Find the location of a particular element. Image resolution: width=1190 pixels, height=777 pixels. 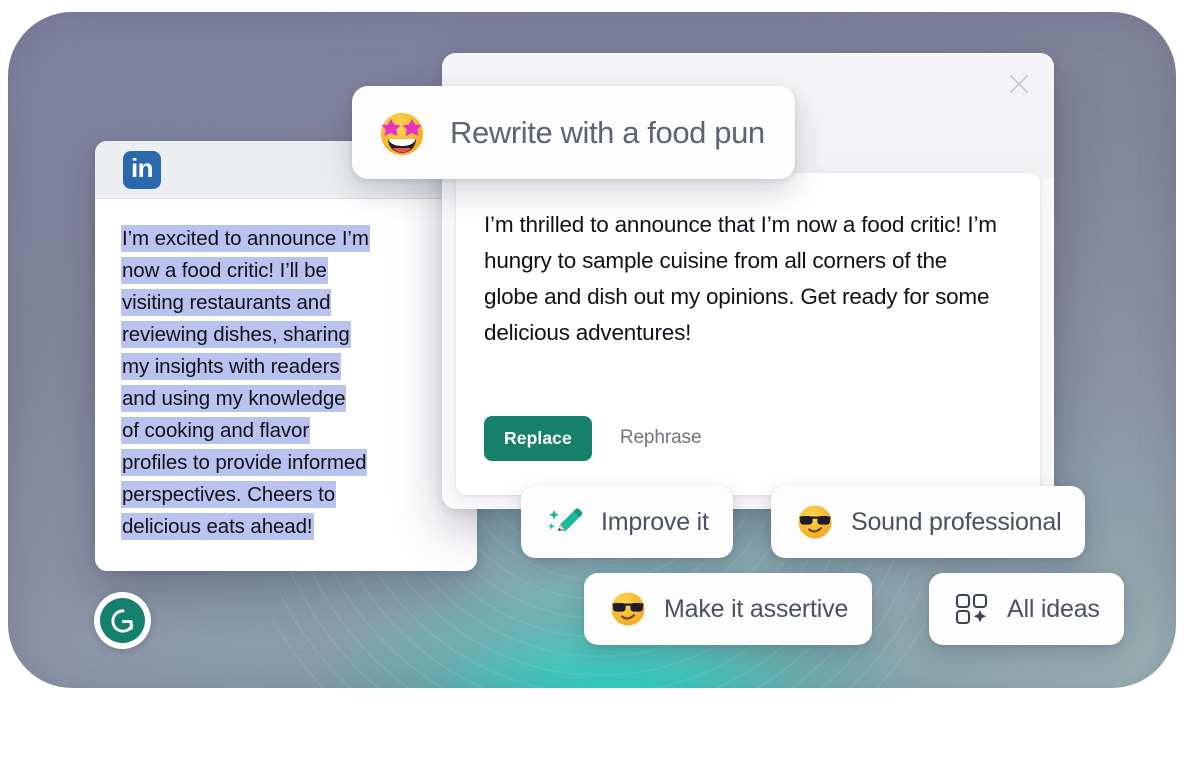

grid-sparkle-icon is located at coordinates (972, 609).